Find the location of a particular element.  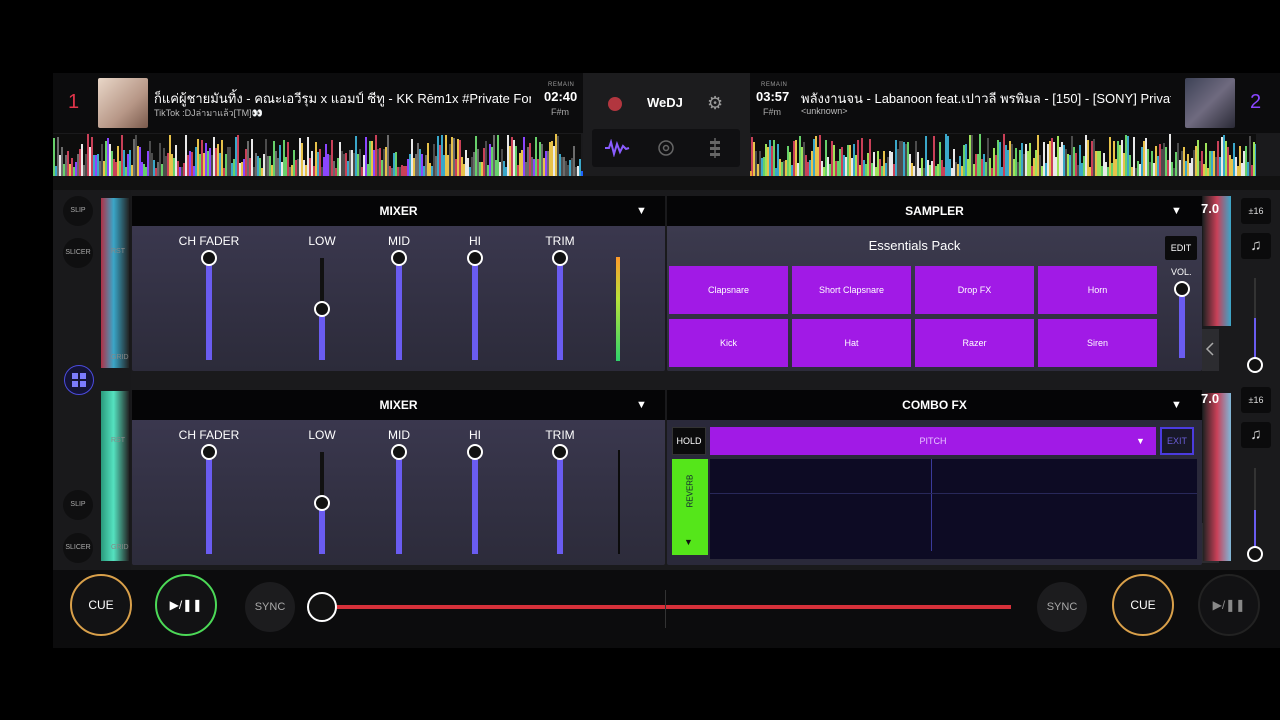

deck2-number: 2 is located at coordinates (1256, 102).